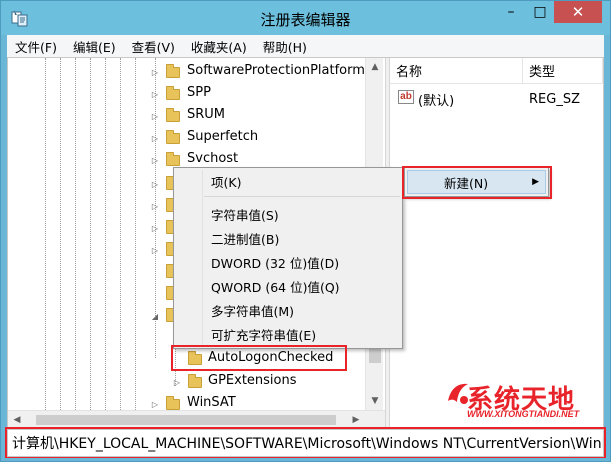  What do you see at coordinates (436, 99) in the screenshot?
I see `value-name: (默认)` at bounding box center [436, 99].